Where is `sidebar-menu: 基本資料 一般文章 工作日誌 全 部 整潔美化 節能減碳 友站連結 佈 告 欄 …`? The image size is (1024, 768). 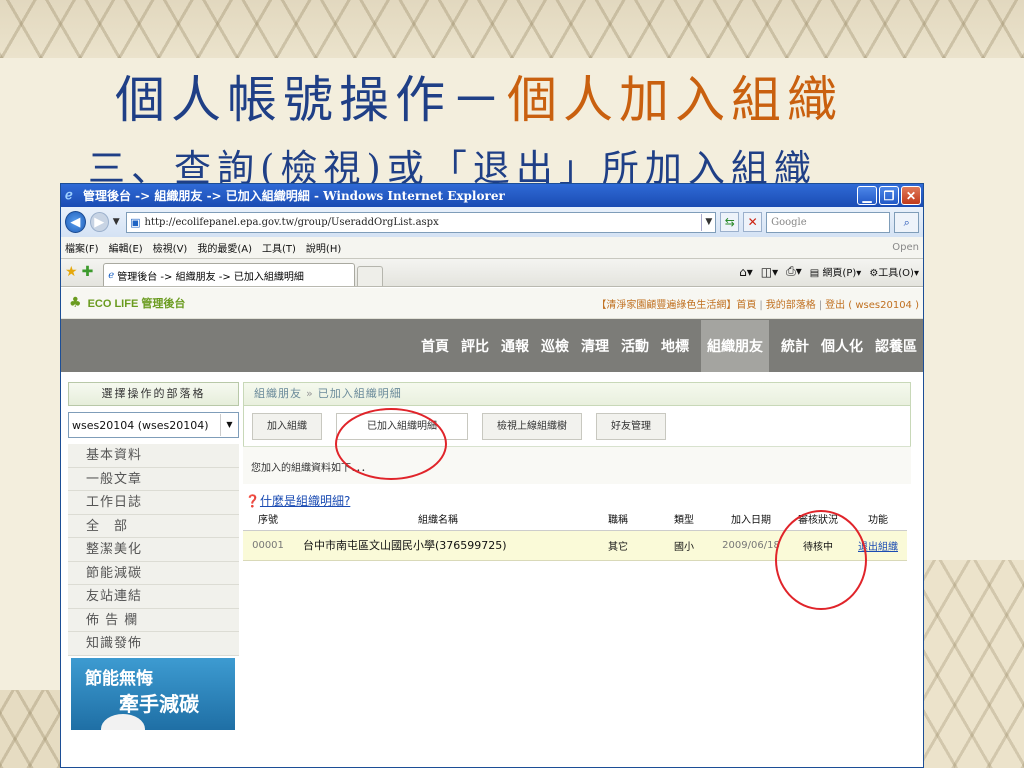 sidebar-menu: 基本資料 一般文章 工作日誌 全 部 整潔美化 節能減碳 友站連結 佈 告 欄 … is located at coordinates (155, 550).